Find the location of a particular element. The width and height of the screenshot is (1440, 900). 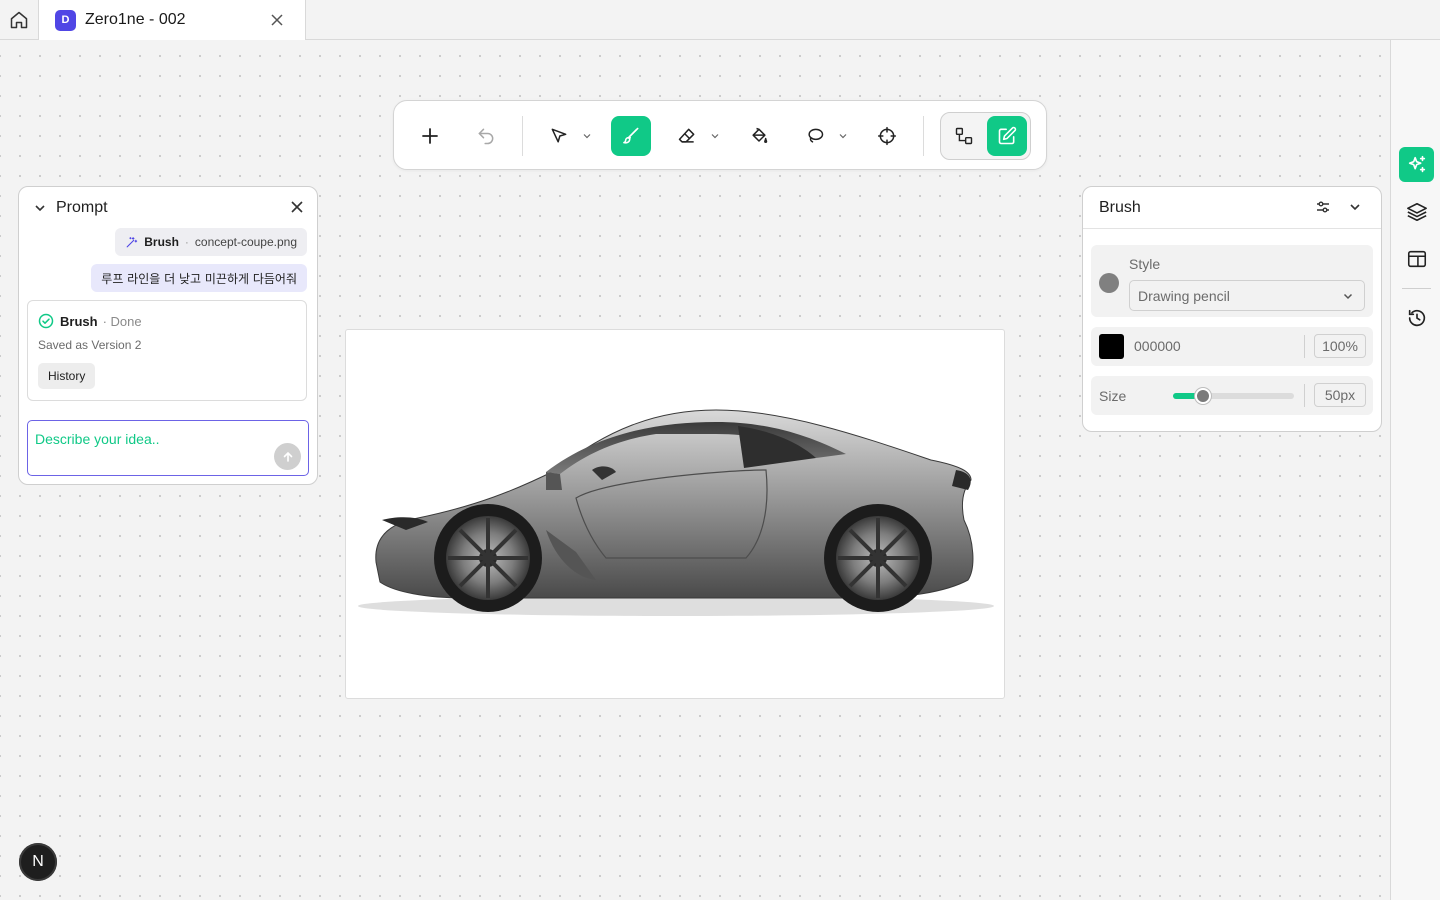

home-button is located at coordinates (19, 19).